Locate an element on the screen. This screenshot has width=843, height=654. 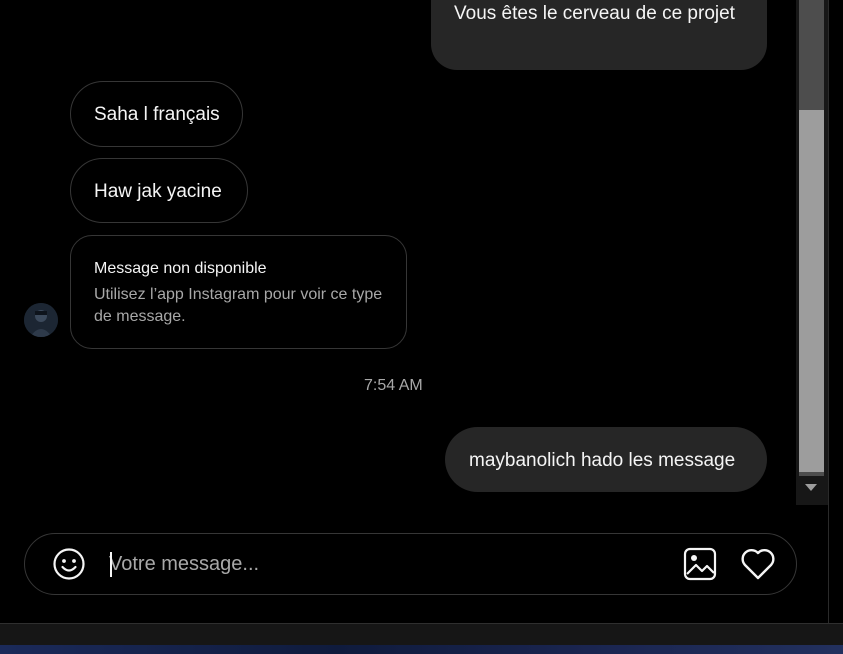
message-incoming: Saha l français is located at coordinates (156, 114).